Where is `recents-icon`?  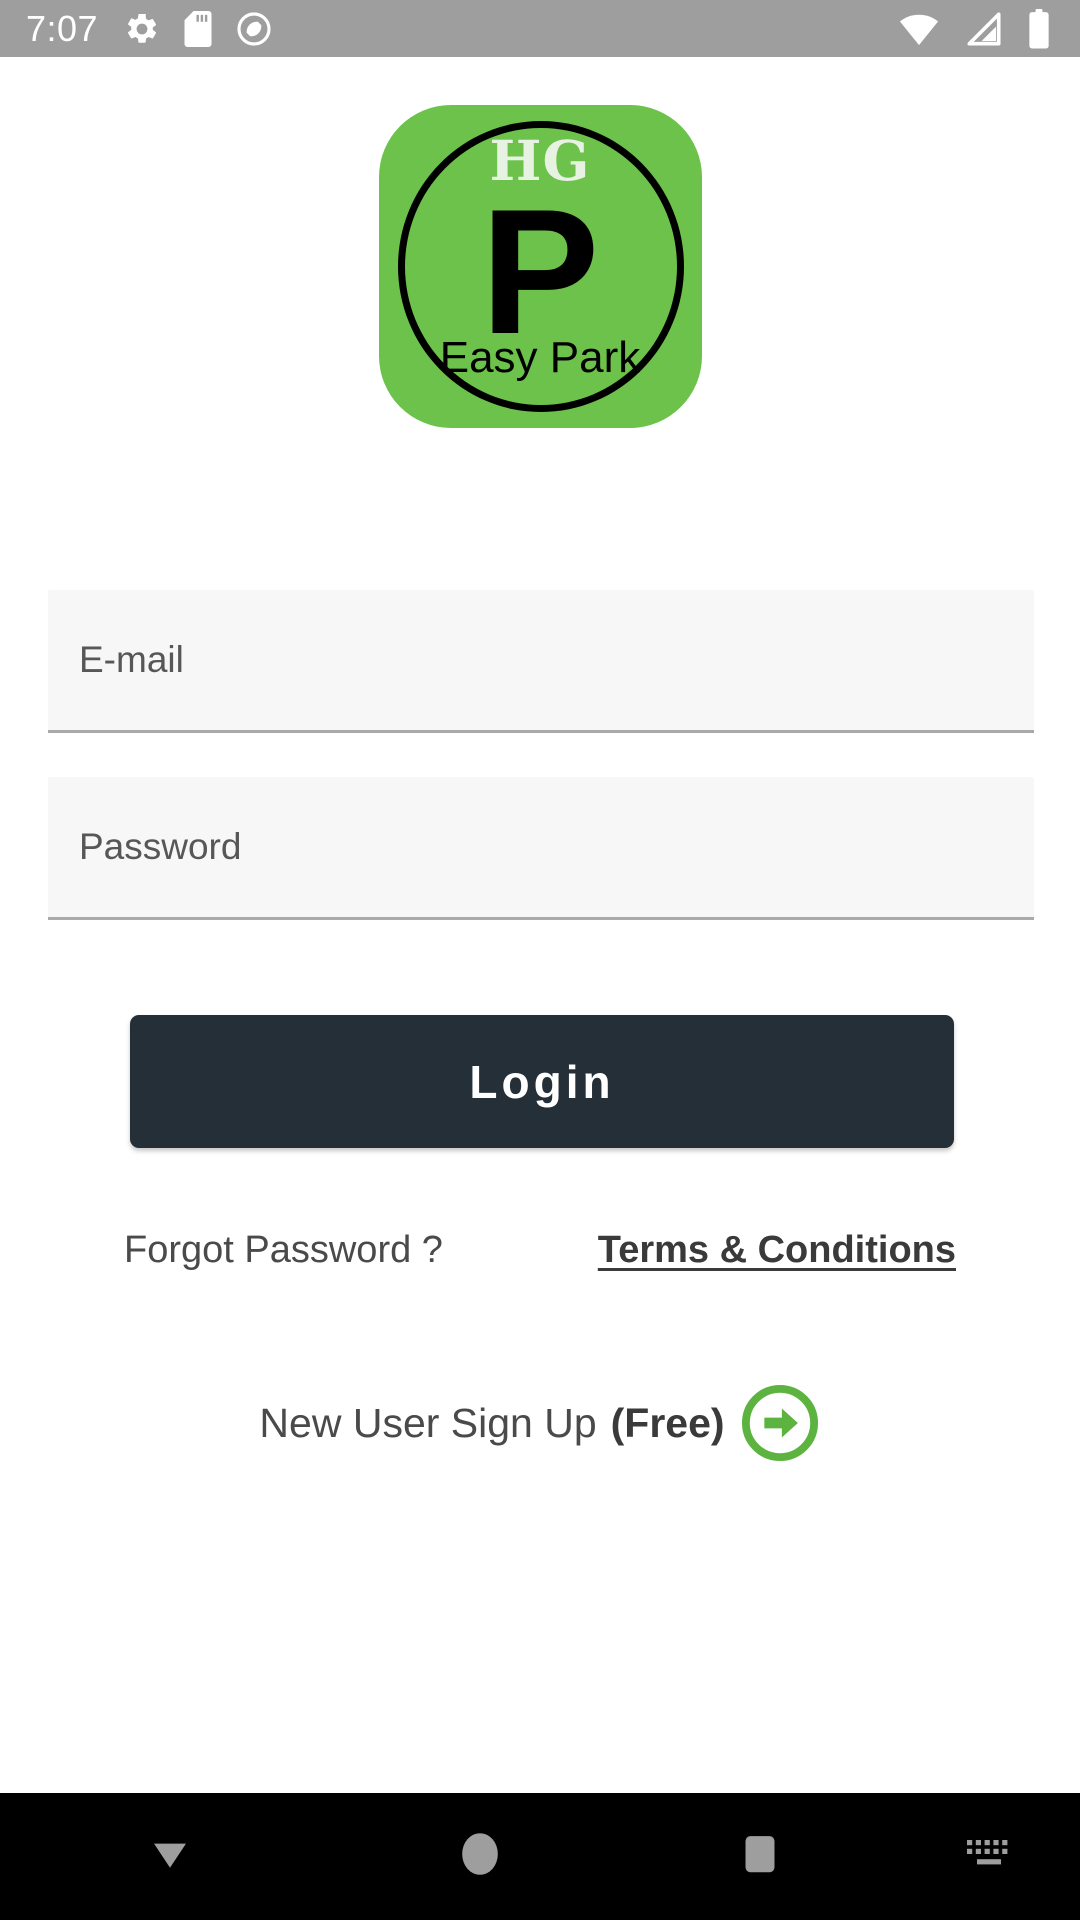
recents-icon is located at coordinates (760, 1856).